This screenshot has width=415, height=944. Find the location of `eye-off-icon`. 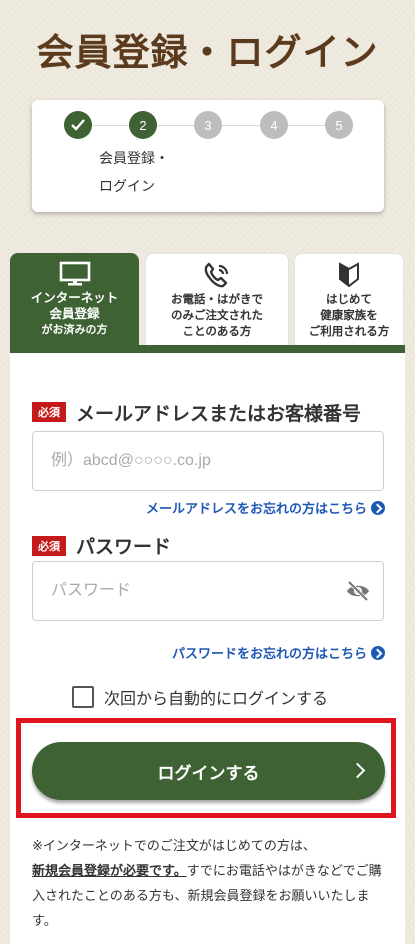

eye-off-icon is located at coordinates (358, 593).